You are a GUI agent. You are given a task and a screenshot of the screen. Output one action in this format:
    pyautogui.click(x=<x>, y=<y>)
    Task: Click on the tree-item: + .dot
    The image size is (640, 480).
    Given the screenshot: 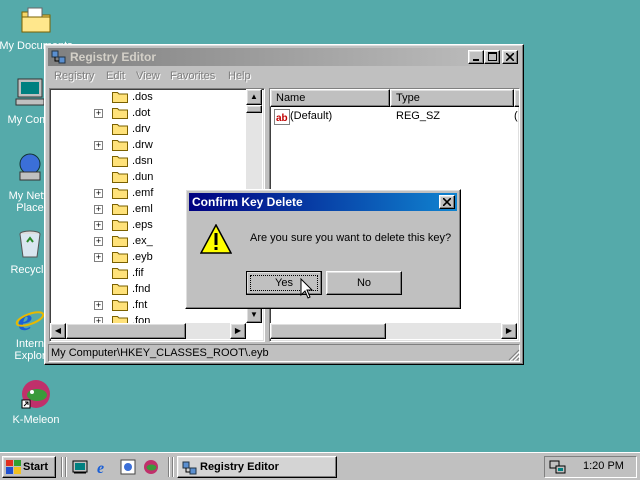 What is the action you would take?
    pyautogui.click(x=148, y=113)
    